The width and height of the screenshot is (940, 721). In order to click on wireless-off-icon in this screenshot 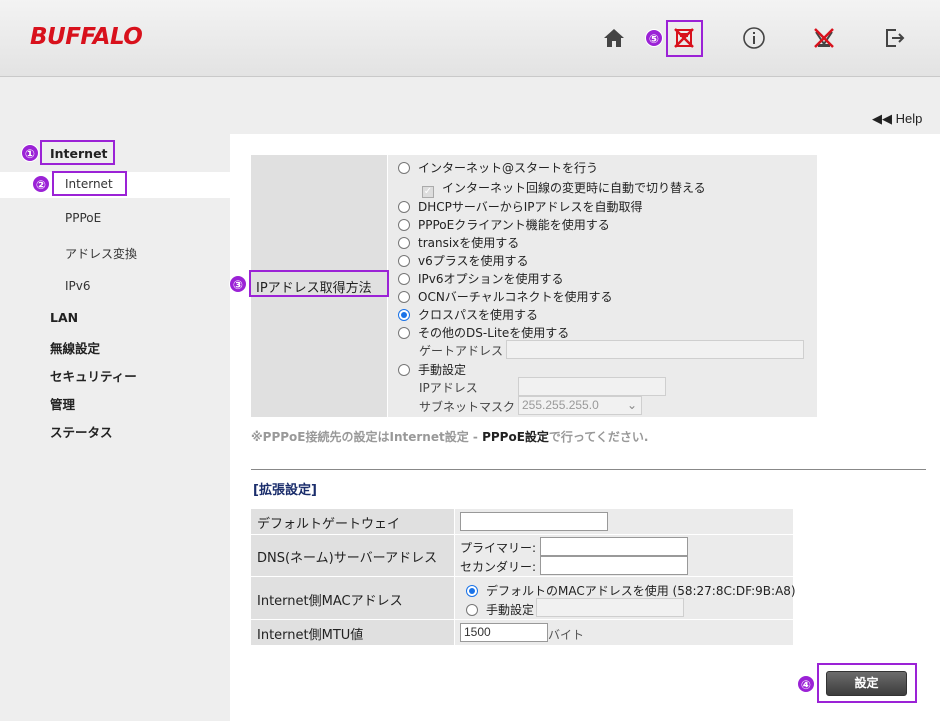, I will do `click(824, 38)`.